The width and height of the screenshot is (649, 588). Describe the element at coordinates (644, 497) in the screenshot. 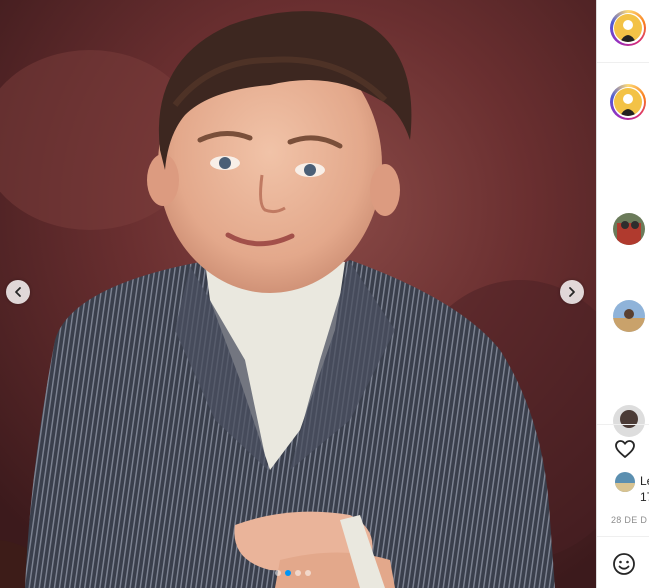

I see `likes-count: 17` at that location.